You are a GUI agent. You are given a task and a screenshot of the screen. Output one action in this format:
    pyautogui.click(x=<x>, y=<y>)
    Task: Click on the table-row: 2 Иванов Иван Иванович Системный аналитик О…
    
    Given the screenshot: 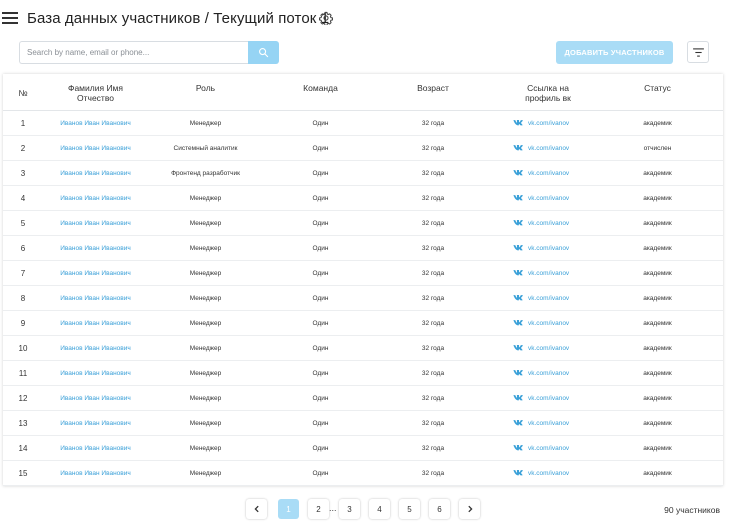 What is the action you would take?
    pyautogui.click(x=363, y=148)
    